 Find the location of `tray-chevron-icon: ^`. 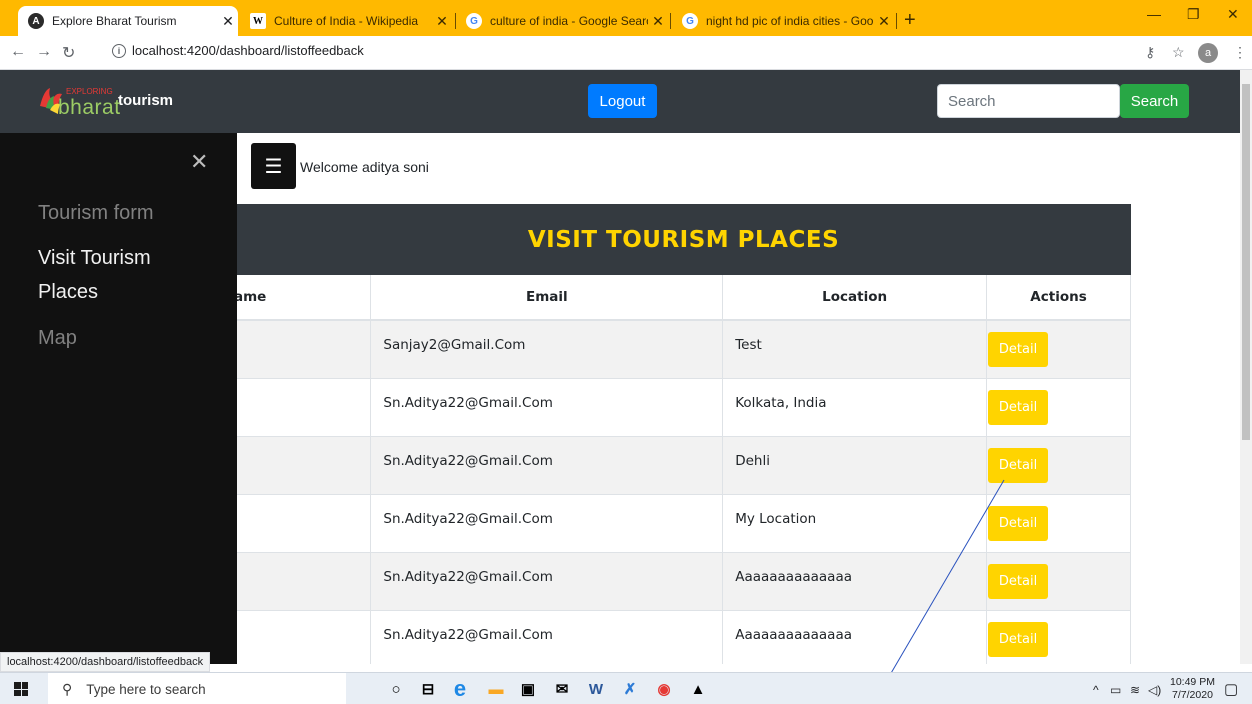

tray-chevron-icon: ^ is located at coordinates (1096, 690).